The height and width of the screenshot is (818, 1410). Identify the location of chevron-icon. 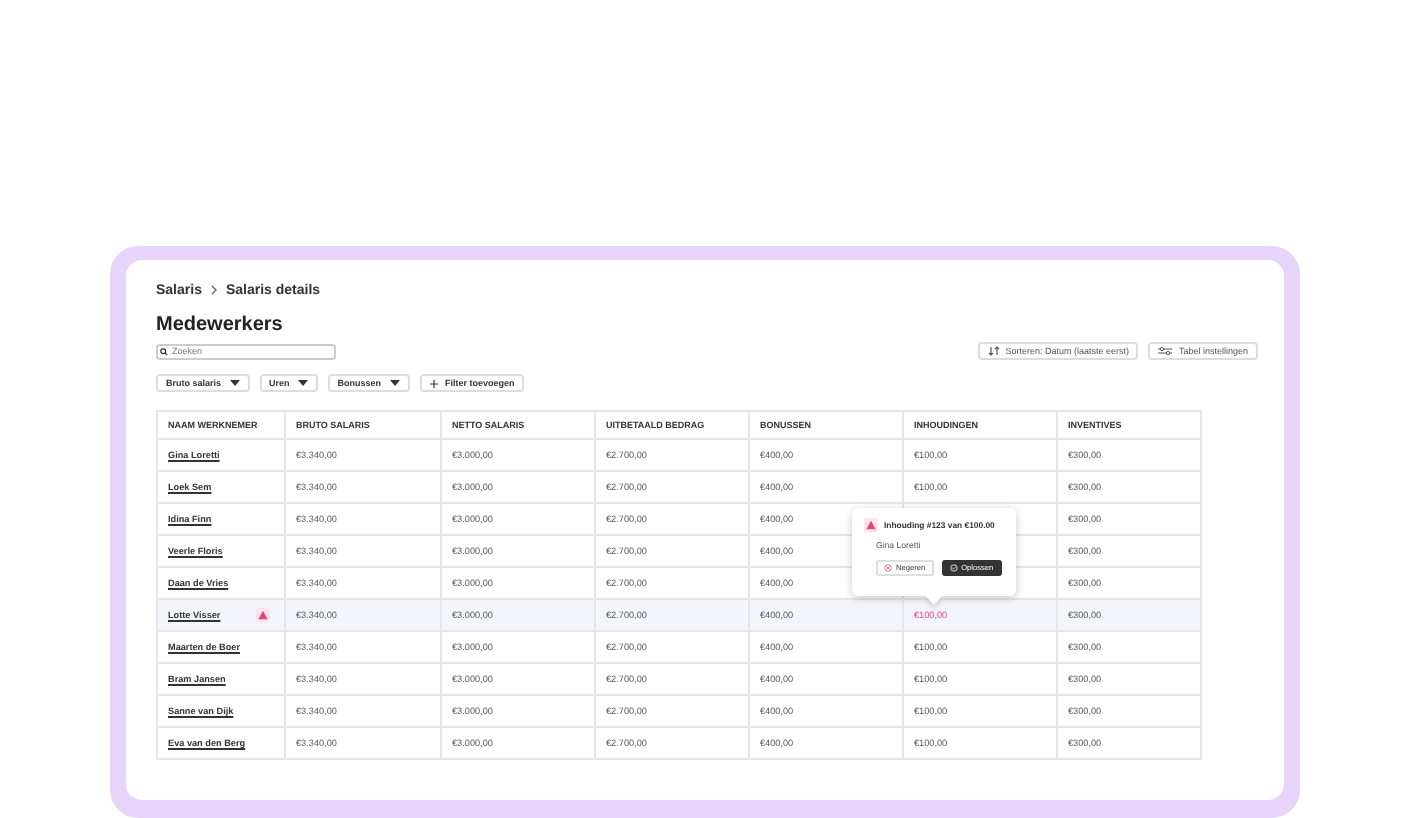
(213, 290).